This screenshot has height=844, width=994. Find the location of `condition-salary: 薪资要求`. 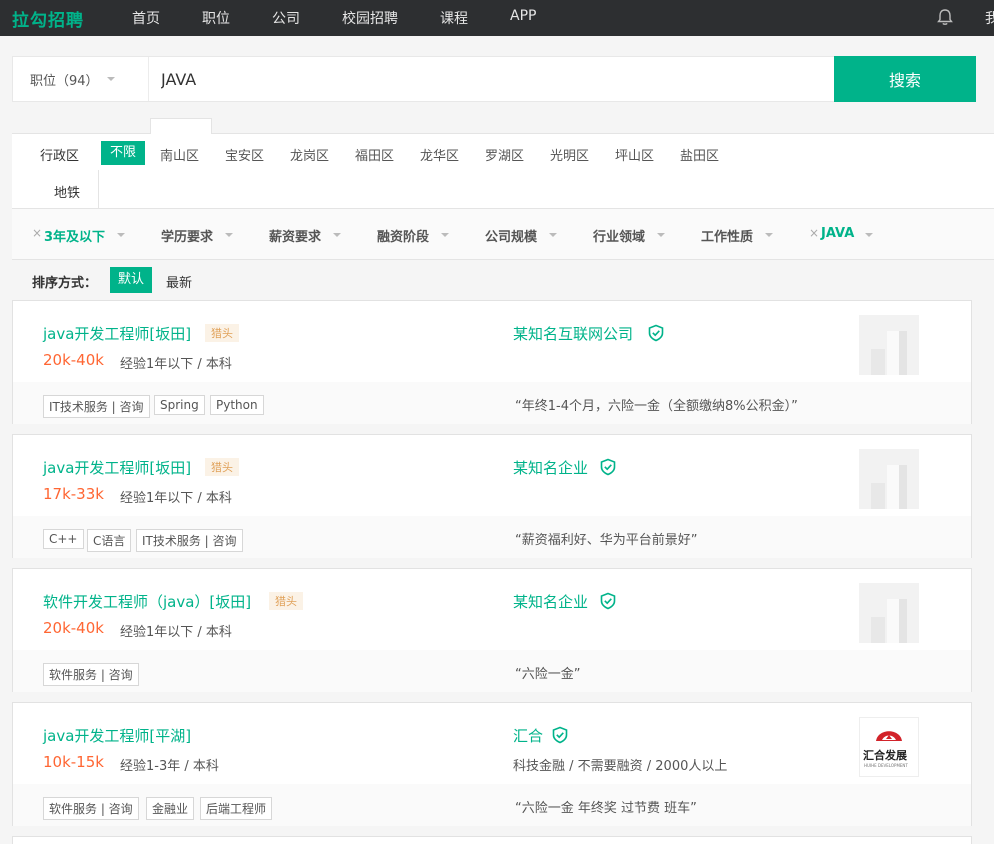

condition-salary: 薪资要求 is located at coordinates (295, 235).